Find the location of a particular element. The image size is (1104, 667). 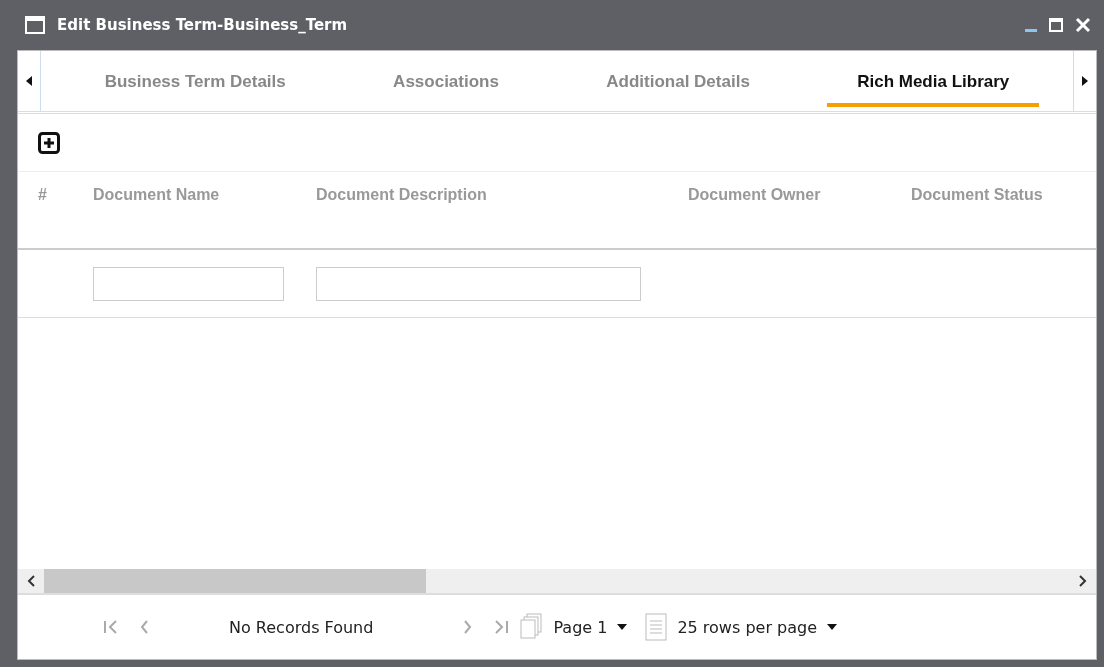

scrollbar-thumb is located at coordinates (235, 581).